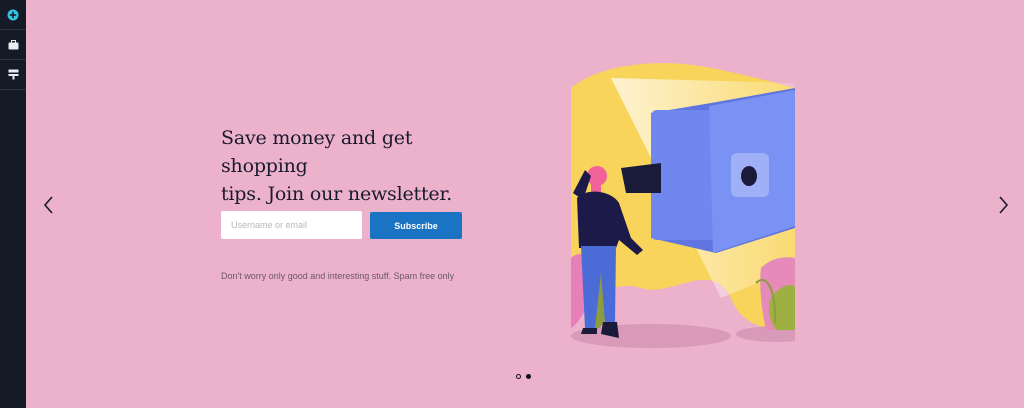  I want to click on carousel-prev-button, so click(49, 205).